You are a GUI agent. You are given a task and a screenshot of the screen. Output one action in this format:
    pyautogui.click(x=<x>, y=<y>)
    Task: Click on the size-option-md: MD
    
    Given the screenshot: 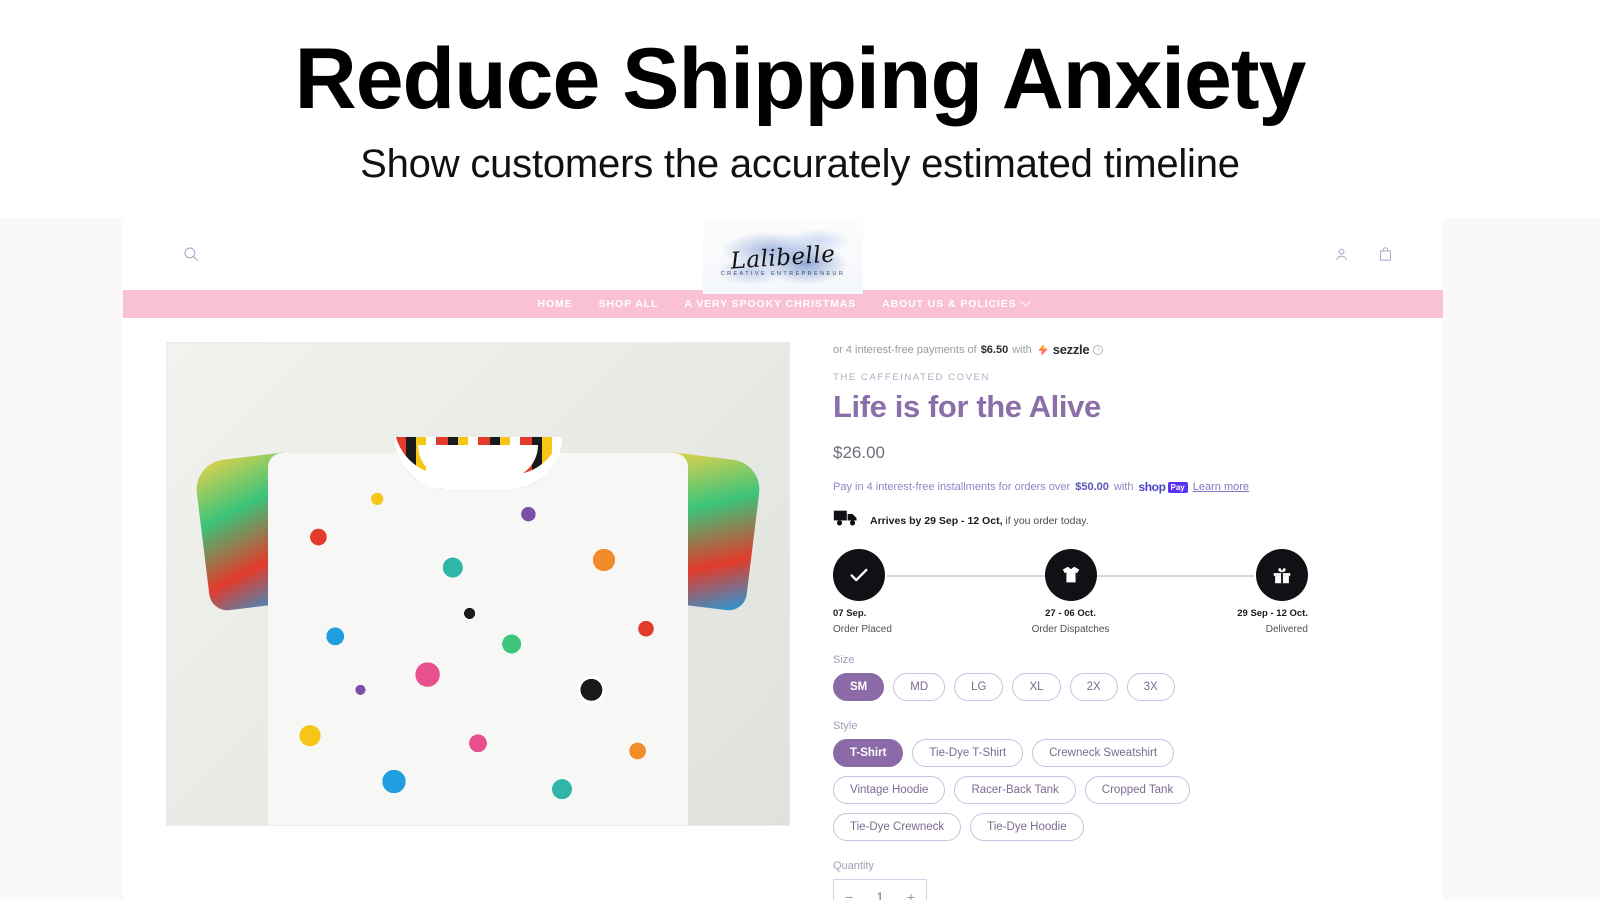 What is the action you would take?
    pyautogui.click(x=919, y=687)
    